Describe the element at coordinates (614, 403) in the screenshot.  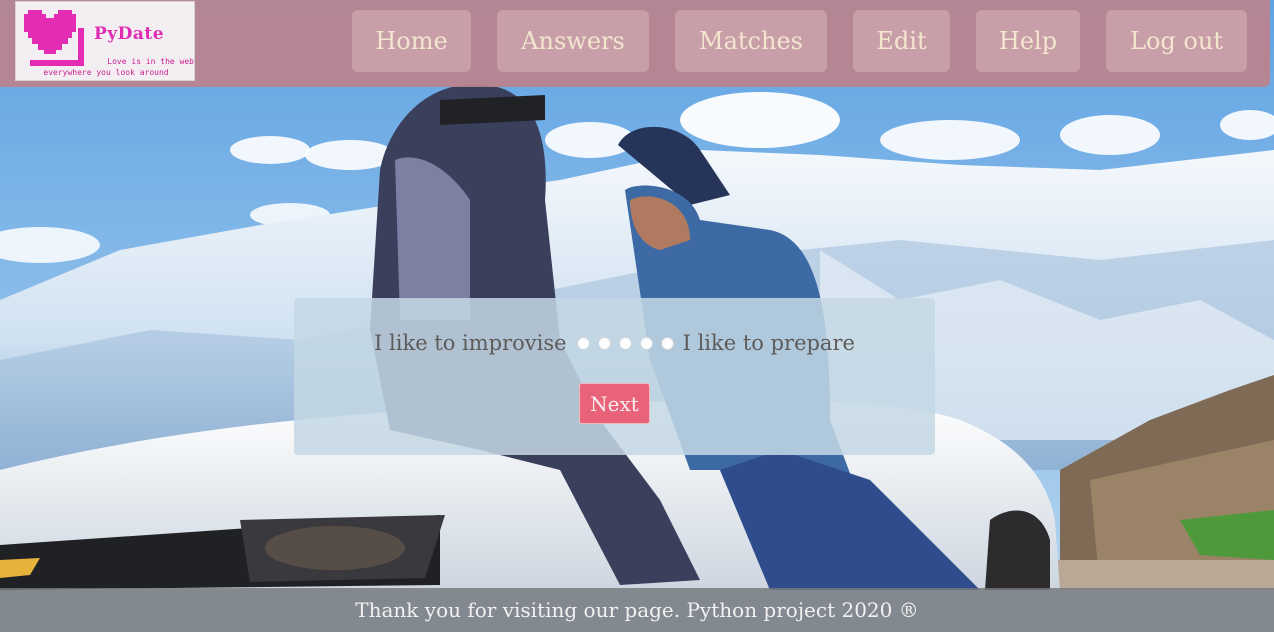
I see `next-button: Next` at that location.